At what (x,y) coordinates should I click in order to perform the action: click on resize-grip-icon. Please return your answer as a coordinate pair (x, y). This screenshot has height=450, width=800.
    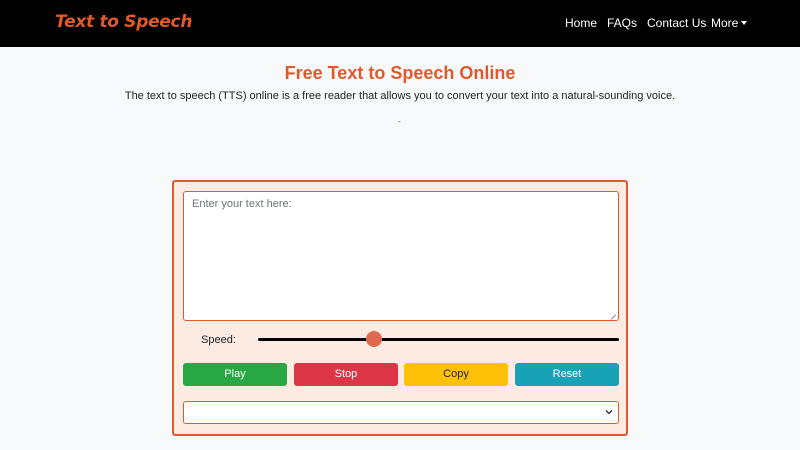
    Looking at the image, I should click on (614, 317).